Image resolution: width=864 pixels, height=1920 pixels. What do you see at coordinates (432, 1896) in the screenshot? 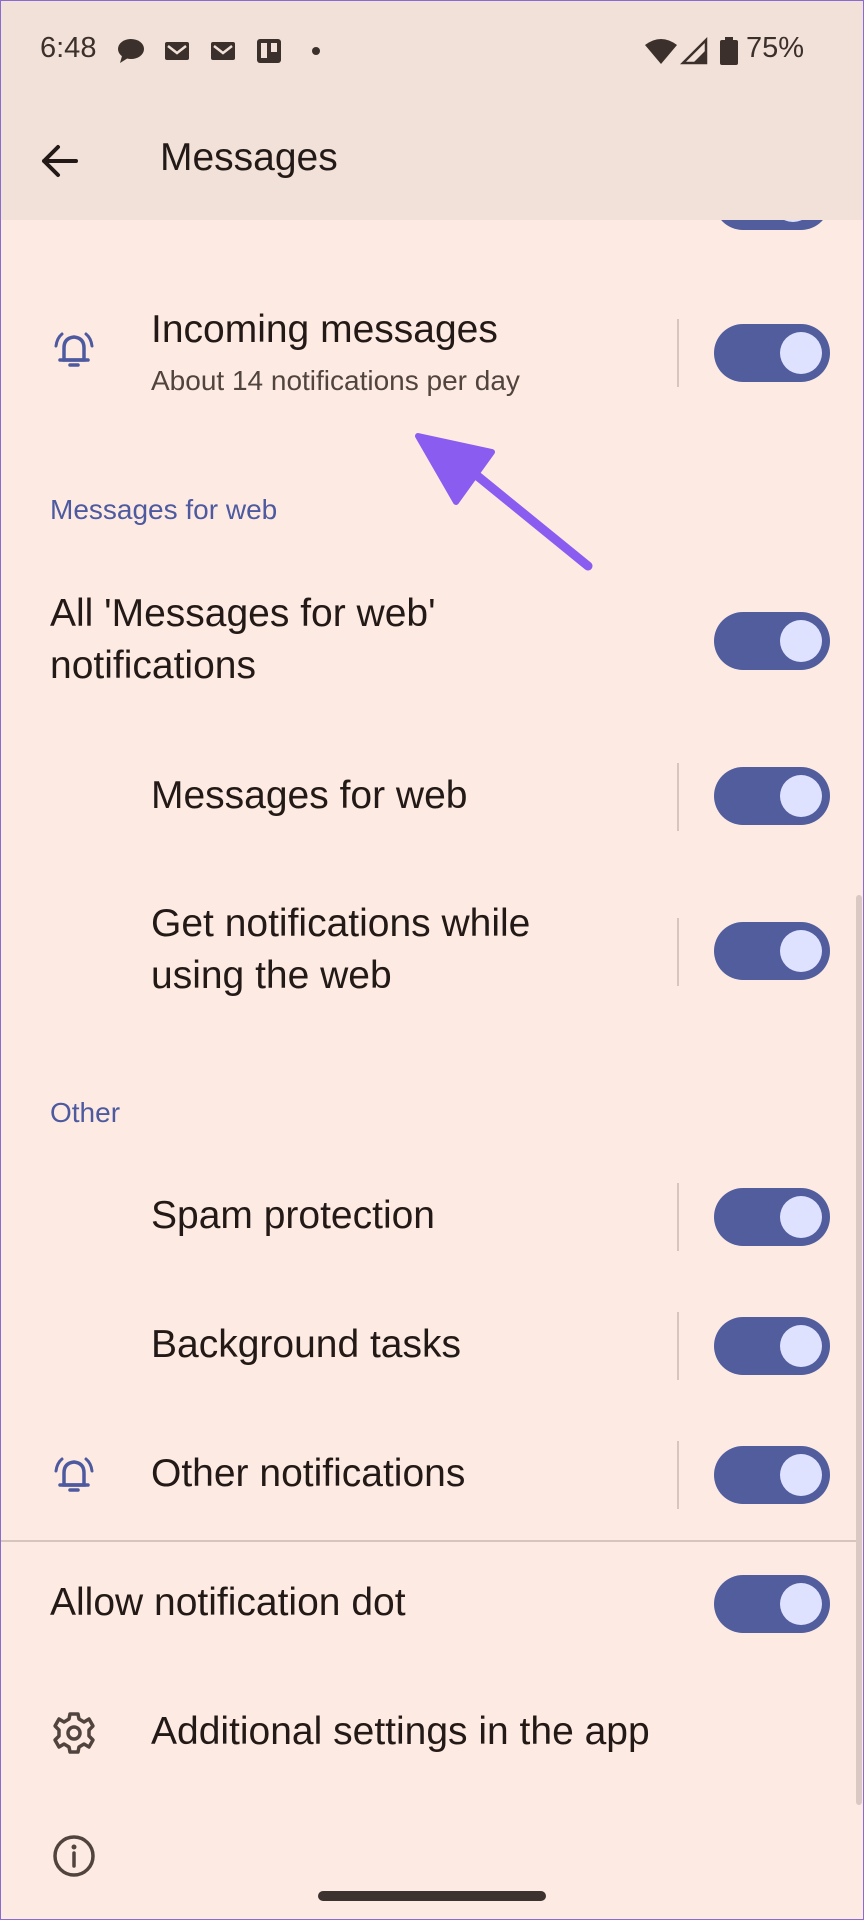
I see `home-gesture-bar` at bounding box center [432, 1896].